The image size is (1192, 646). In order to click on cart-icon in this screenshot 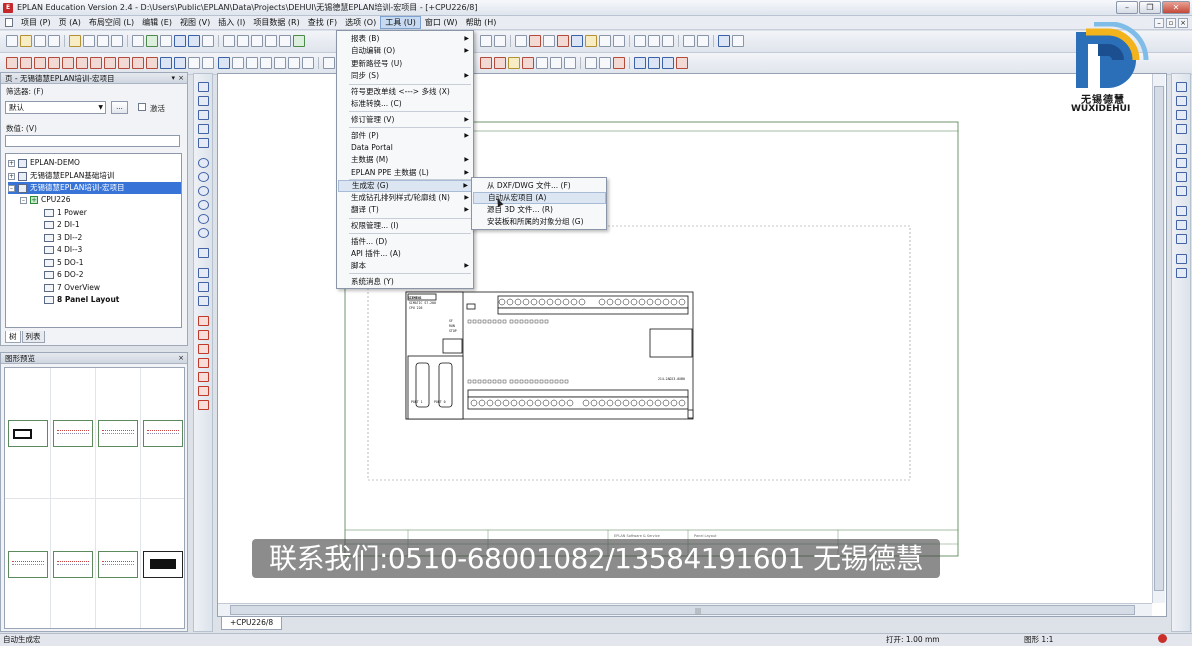, I will do `click(724, 41)`.